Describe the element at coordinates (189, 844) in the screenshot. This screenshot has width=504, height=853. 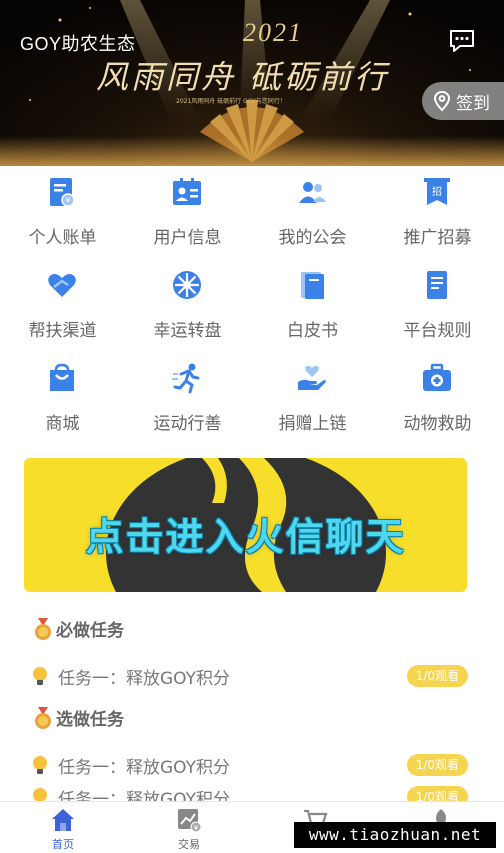
I see `tab-label: 交易` at that location.